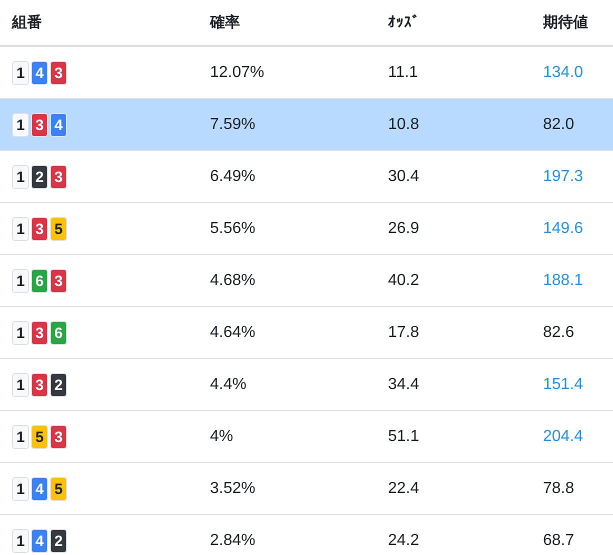 The width and height of the screenshot is (613, 555). I want to click on column-header: 組番, so click(27, 22).